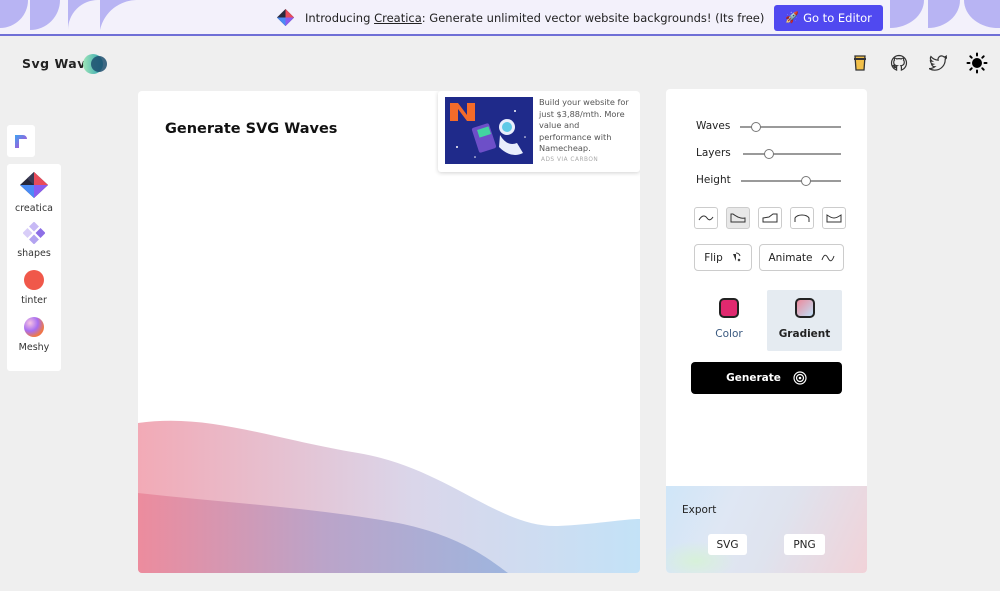  I want to click on wave-shape-3-button, so click(770, 218).